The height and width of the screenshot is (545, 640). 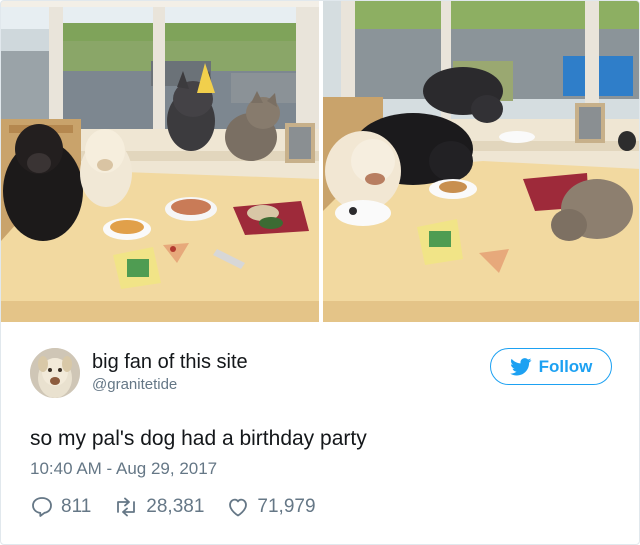 I want to click on author-handle: @granitetide, so click(x=134, y=384).